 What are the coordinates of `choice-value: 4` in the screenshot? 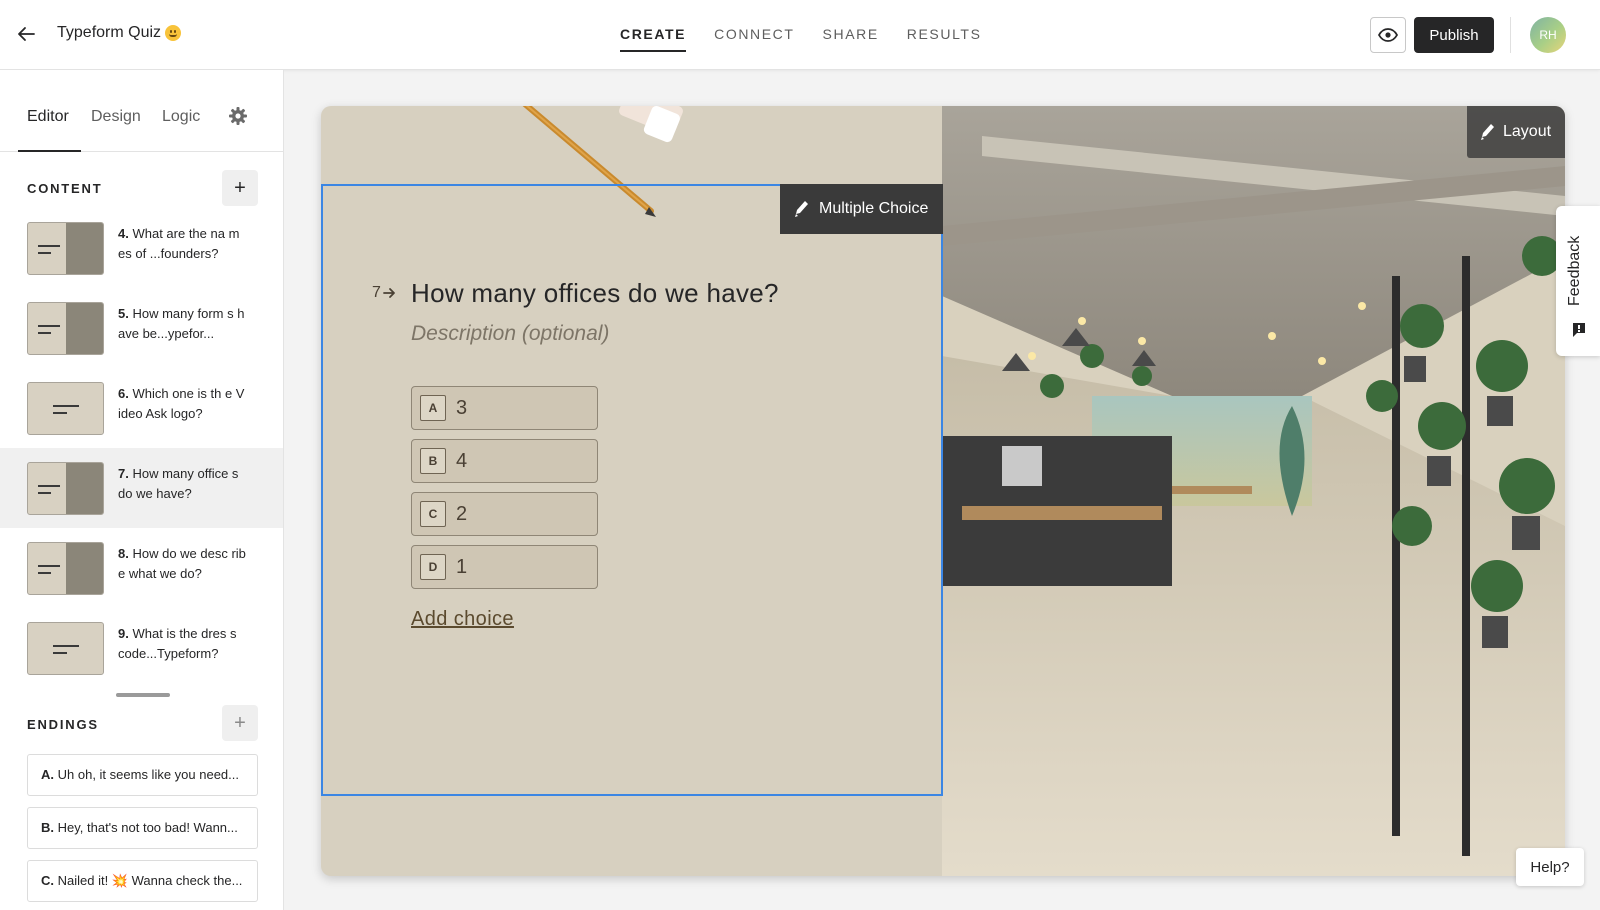 It's located at (461, 461).